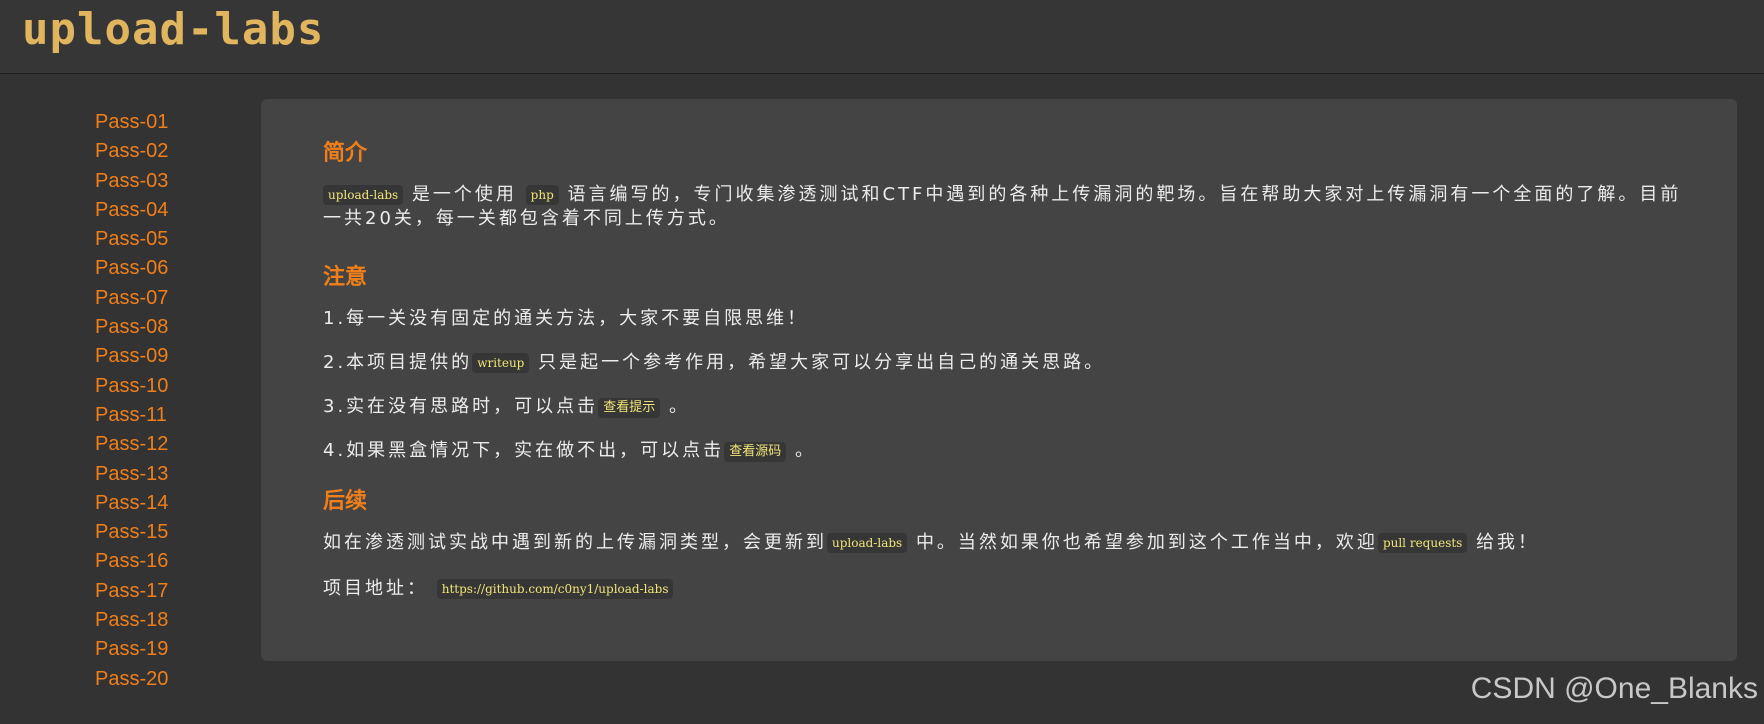  What do you see at coordinates (175, 591) in the screenshot?
I see `sidebar-item-pass-17: Pass-17` at bounding box center [175, 591].